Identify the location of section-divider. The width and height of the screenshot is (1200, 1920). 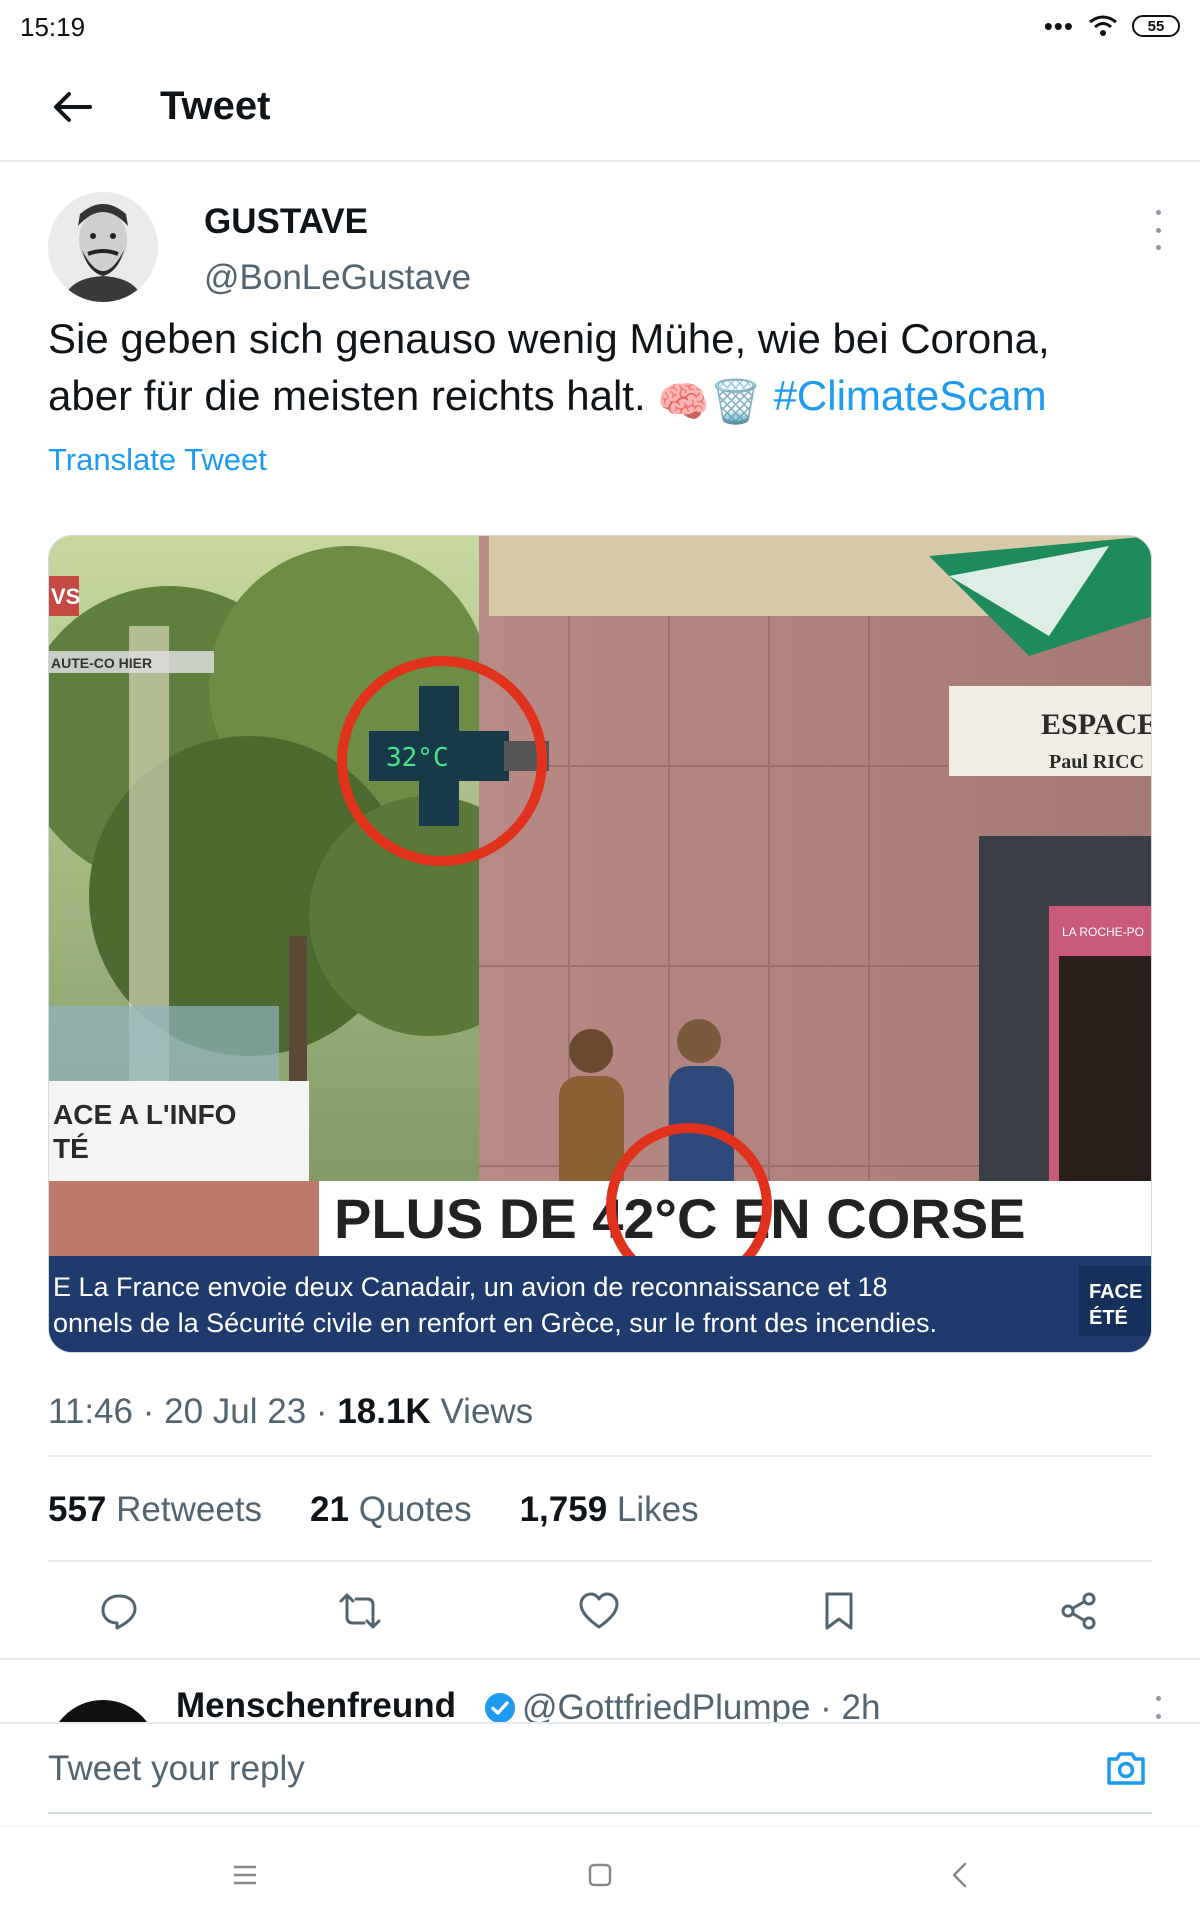
(600, 1659).